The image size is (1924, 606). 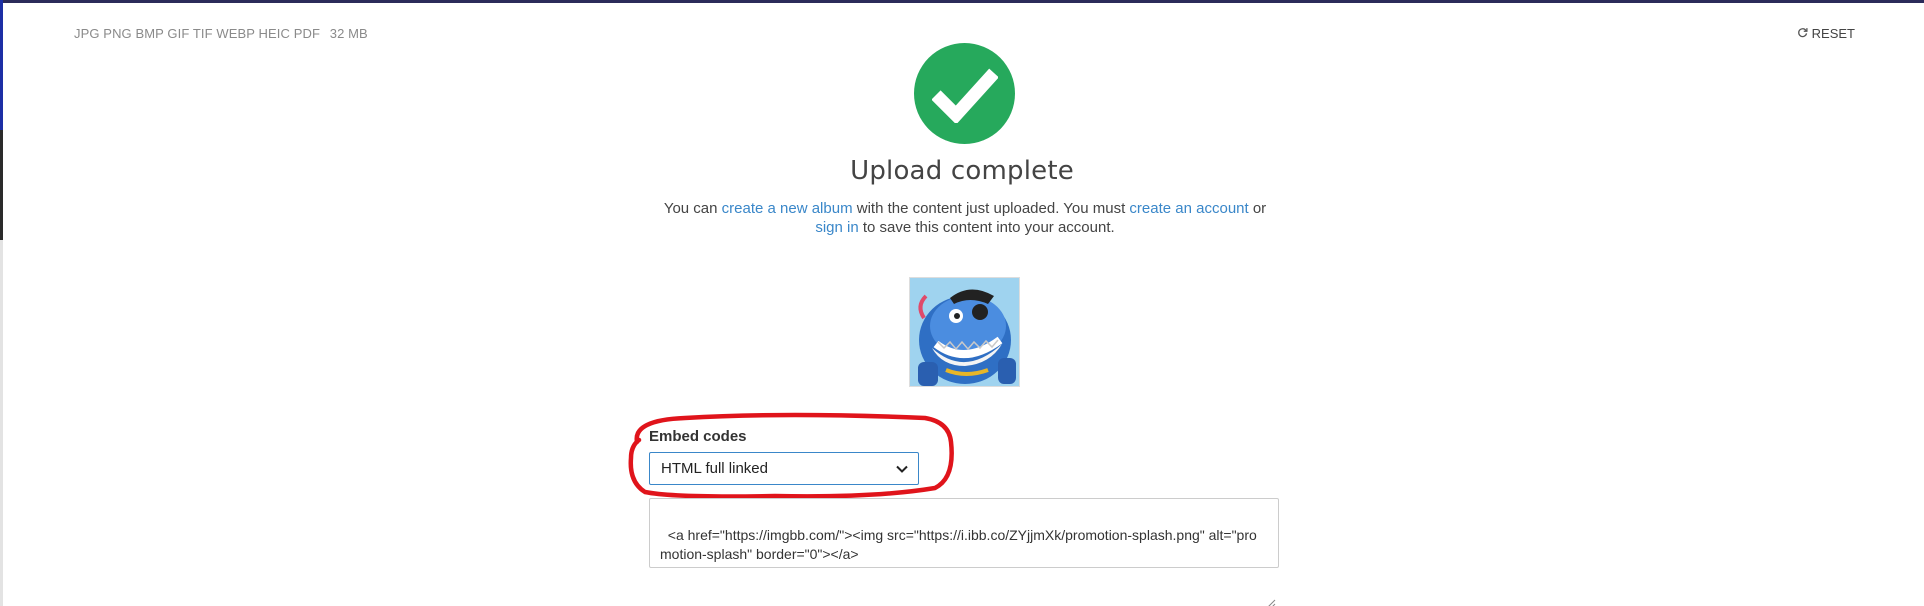 What do you see at coordinates (836, 227) in the screenshot?
I see `sign-in-link: sign in` at bounding box center [836, 227].